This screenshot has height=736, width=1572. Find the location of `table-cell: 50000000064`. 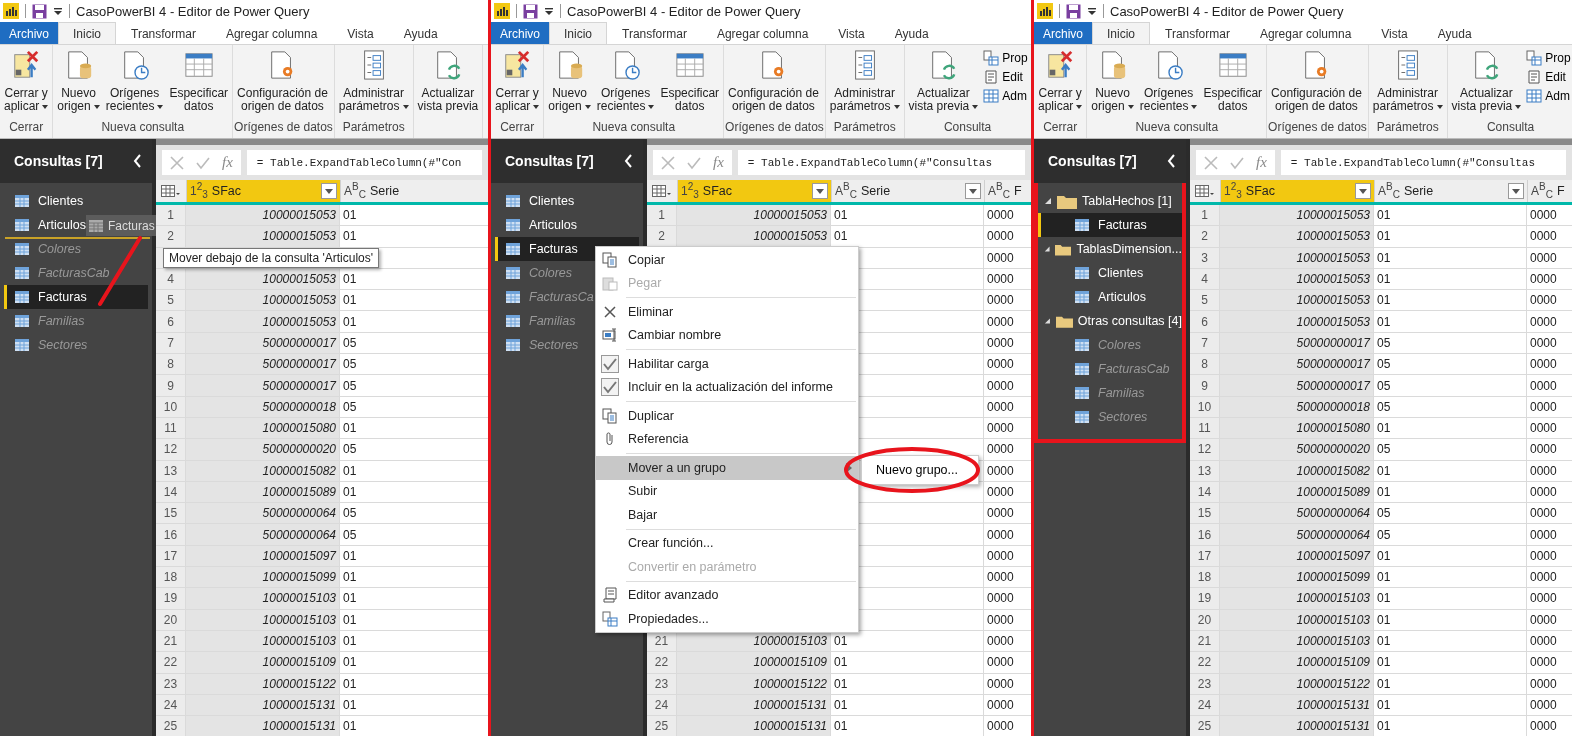

table-cell: 50000000064 is located at coordinates (263, 535).